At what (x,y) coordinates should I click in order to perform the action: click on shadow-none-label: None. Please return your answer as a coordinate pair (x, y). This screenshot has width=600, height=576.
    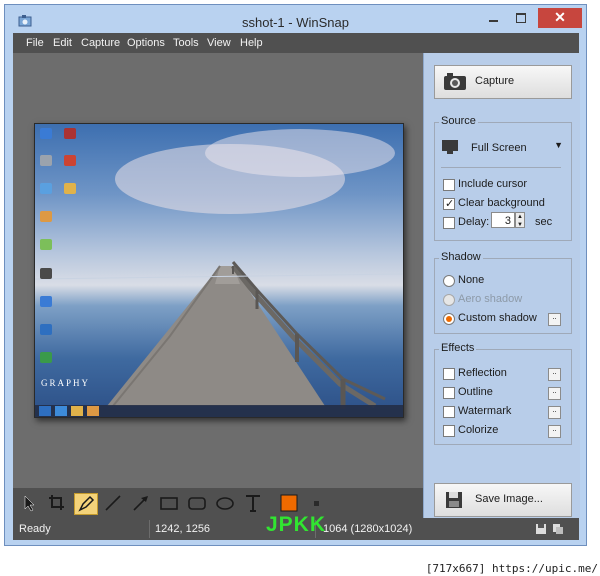
    Looking at the image, I should click on (471, 280).